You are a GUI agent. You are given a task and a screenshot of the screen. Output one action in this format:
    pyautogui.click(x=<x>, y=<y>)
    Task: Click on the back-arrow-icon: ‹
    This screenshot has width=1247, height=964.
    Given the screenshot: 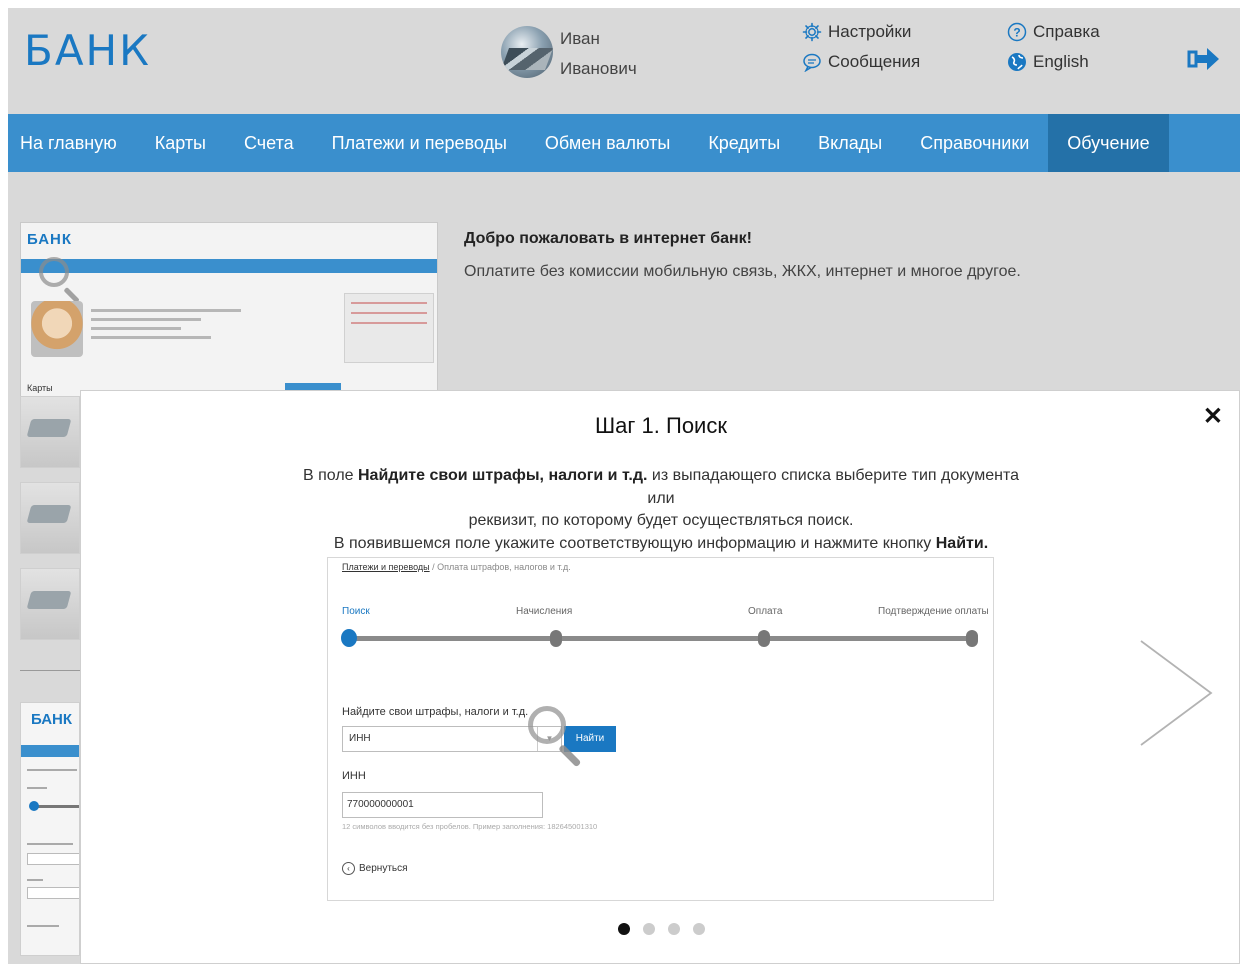 What is the action you would take?
    pyautogui.click(x=348, y=868)
    